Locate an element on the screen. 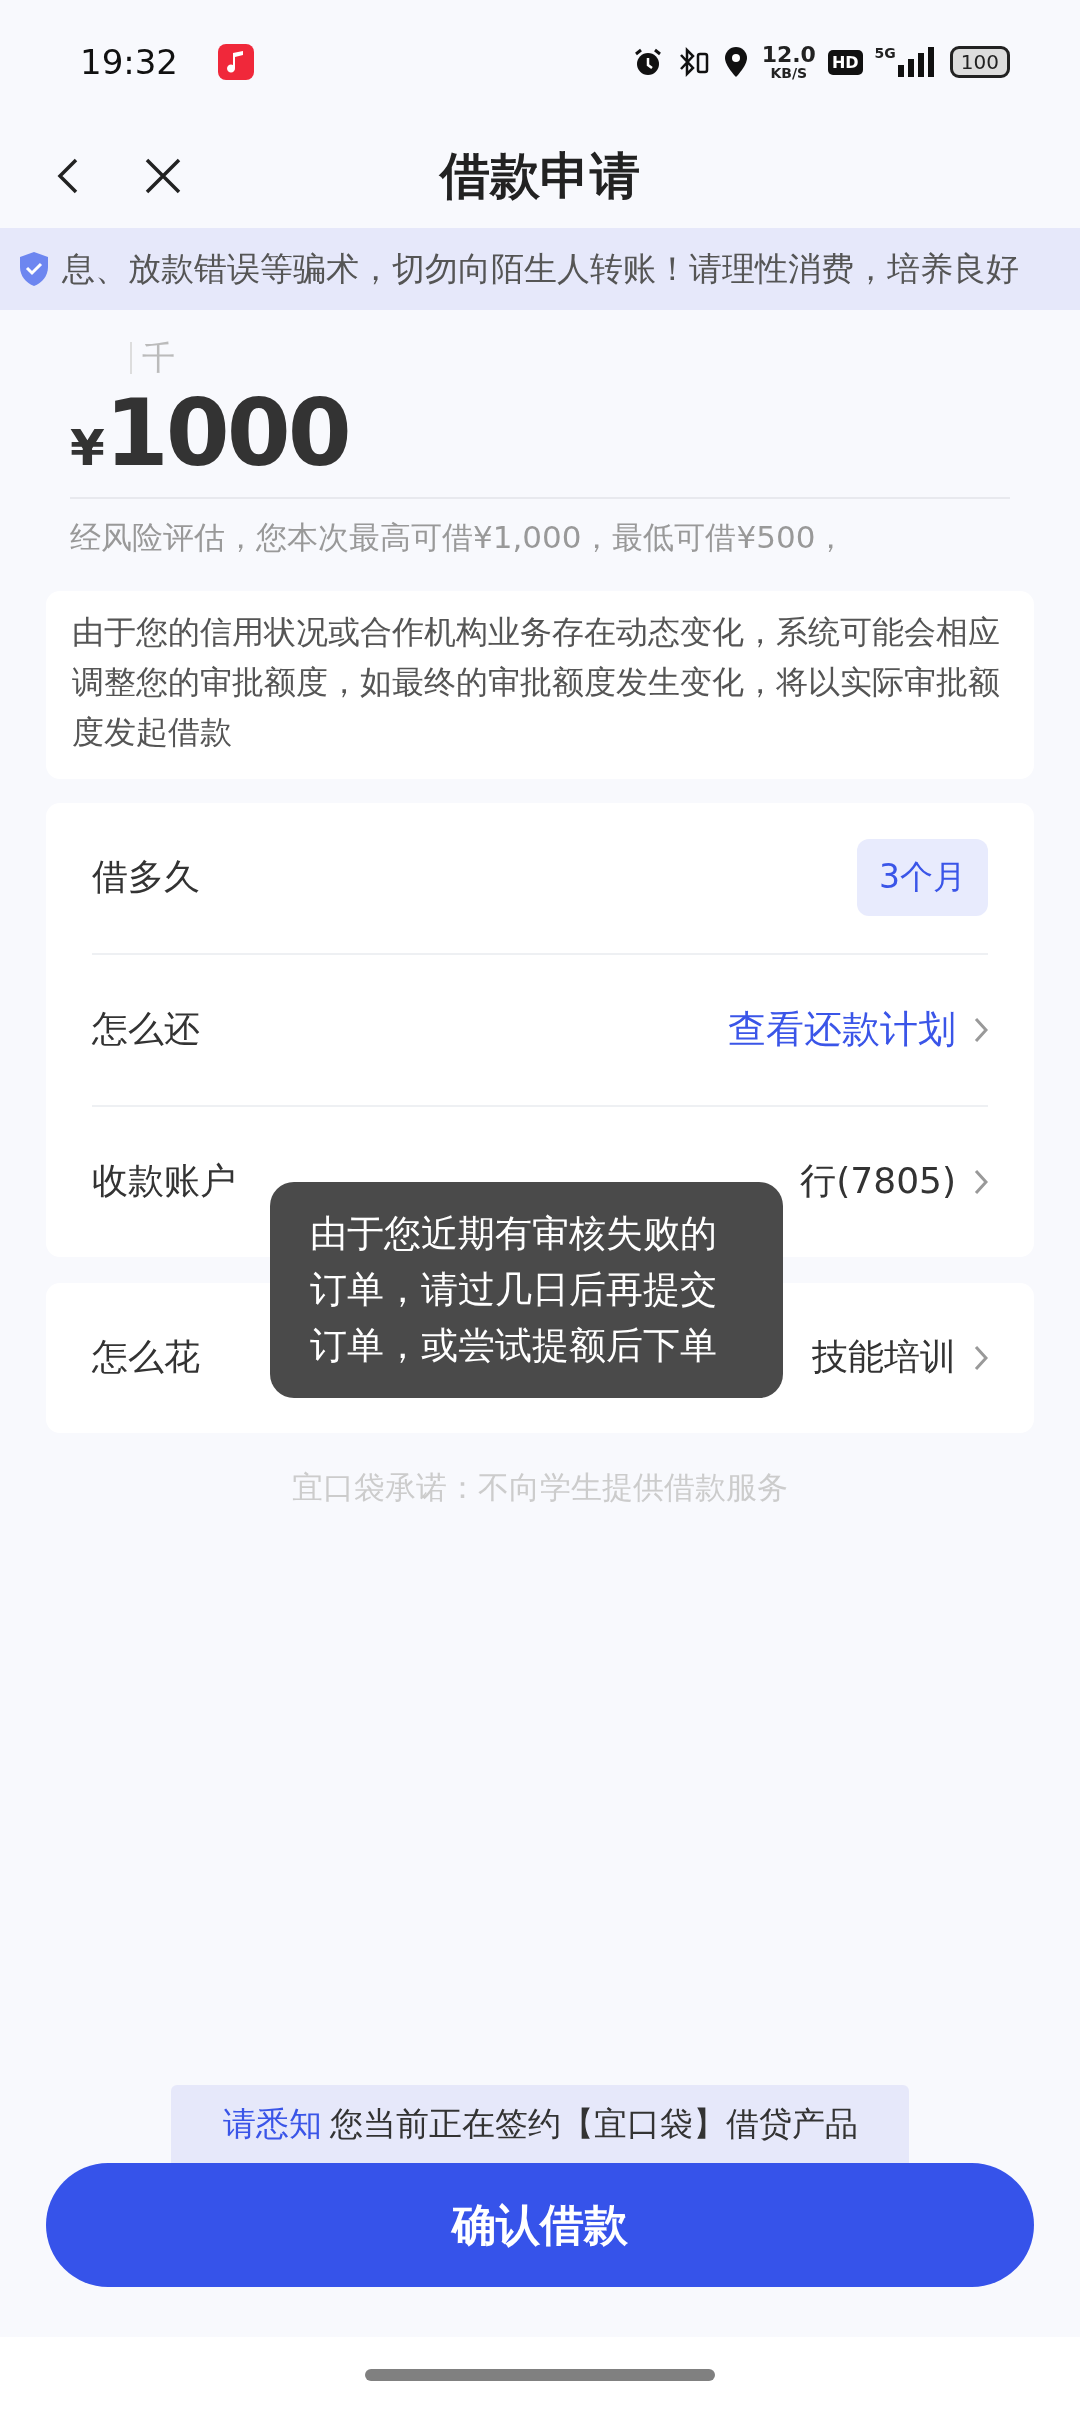  back-icon is located at coordinates (68, 176).